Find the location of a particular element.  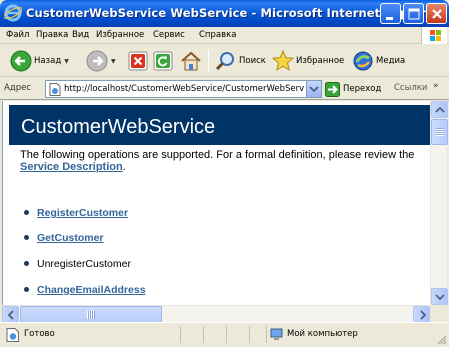

chevron-up-icon is located at coordinates (440, 109).